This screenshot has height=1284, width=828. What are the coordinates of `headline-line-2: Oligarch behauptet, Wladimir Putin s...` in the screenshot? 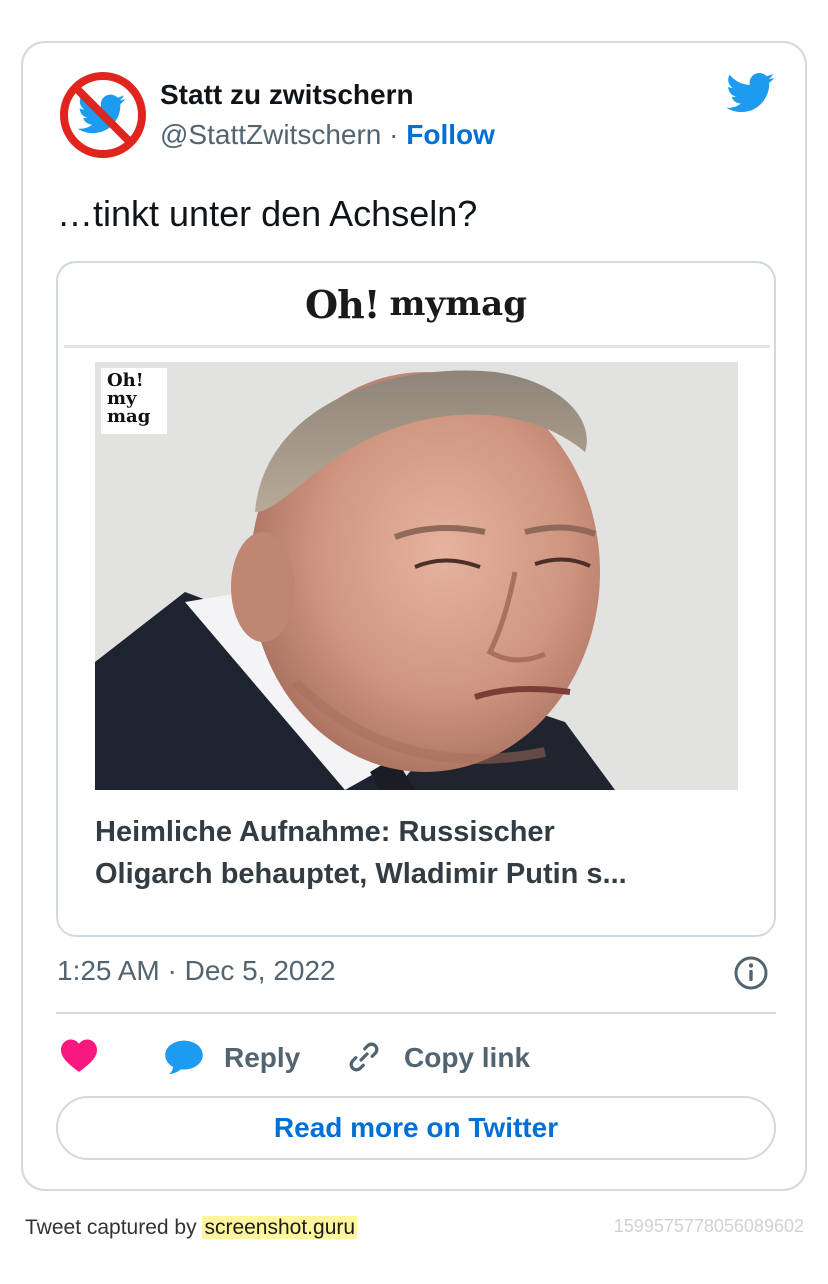 It's located at (361, 874).